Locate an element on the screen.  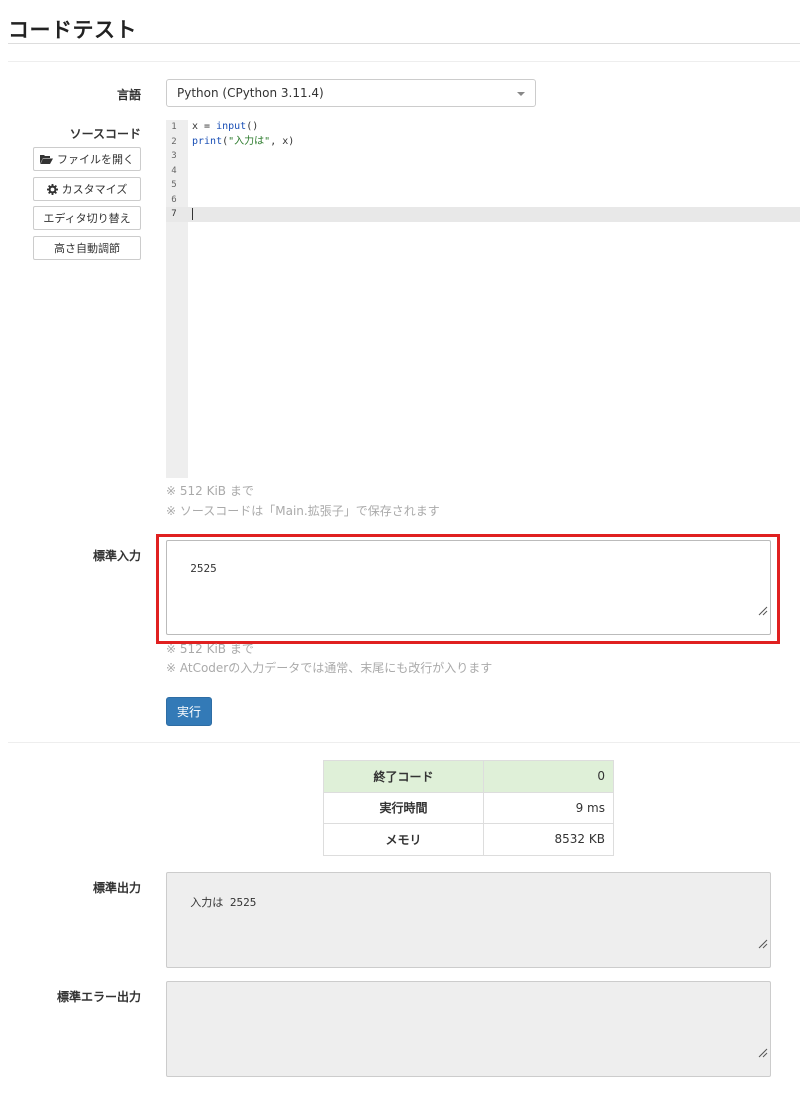
source-code-label: ソースコード is located at coordinates (105, 134).